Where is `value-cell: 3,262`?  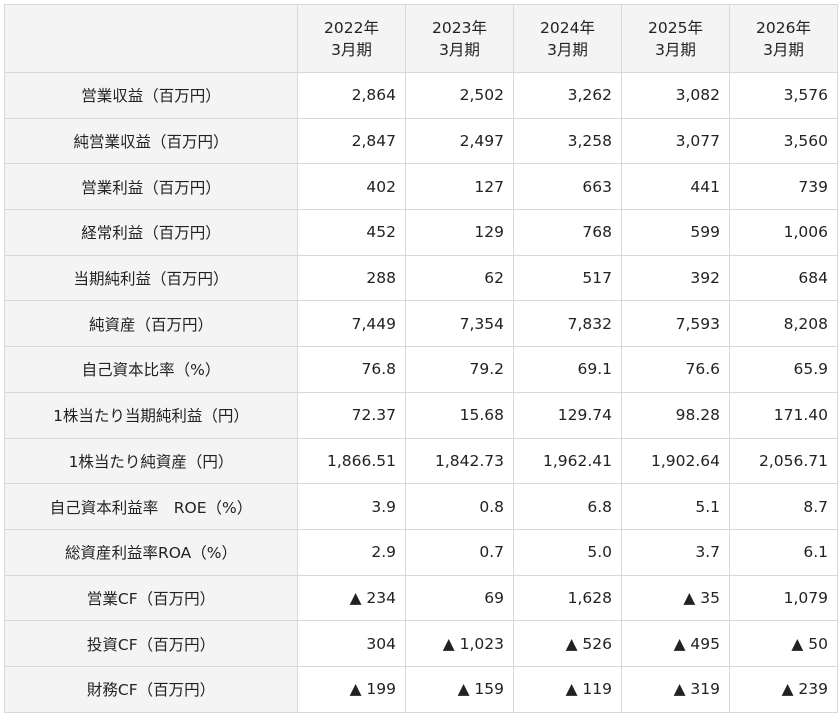
value-cell: 3,262 is located at coordinates (567, 95).